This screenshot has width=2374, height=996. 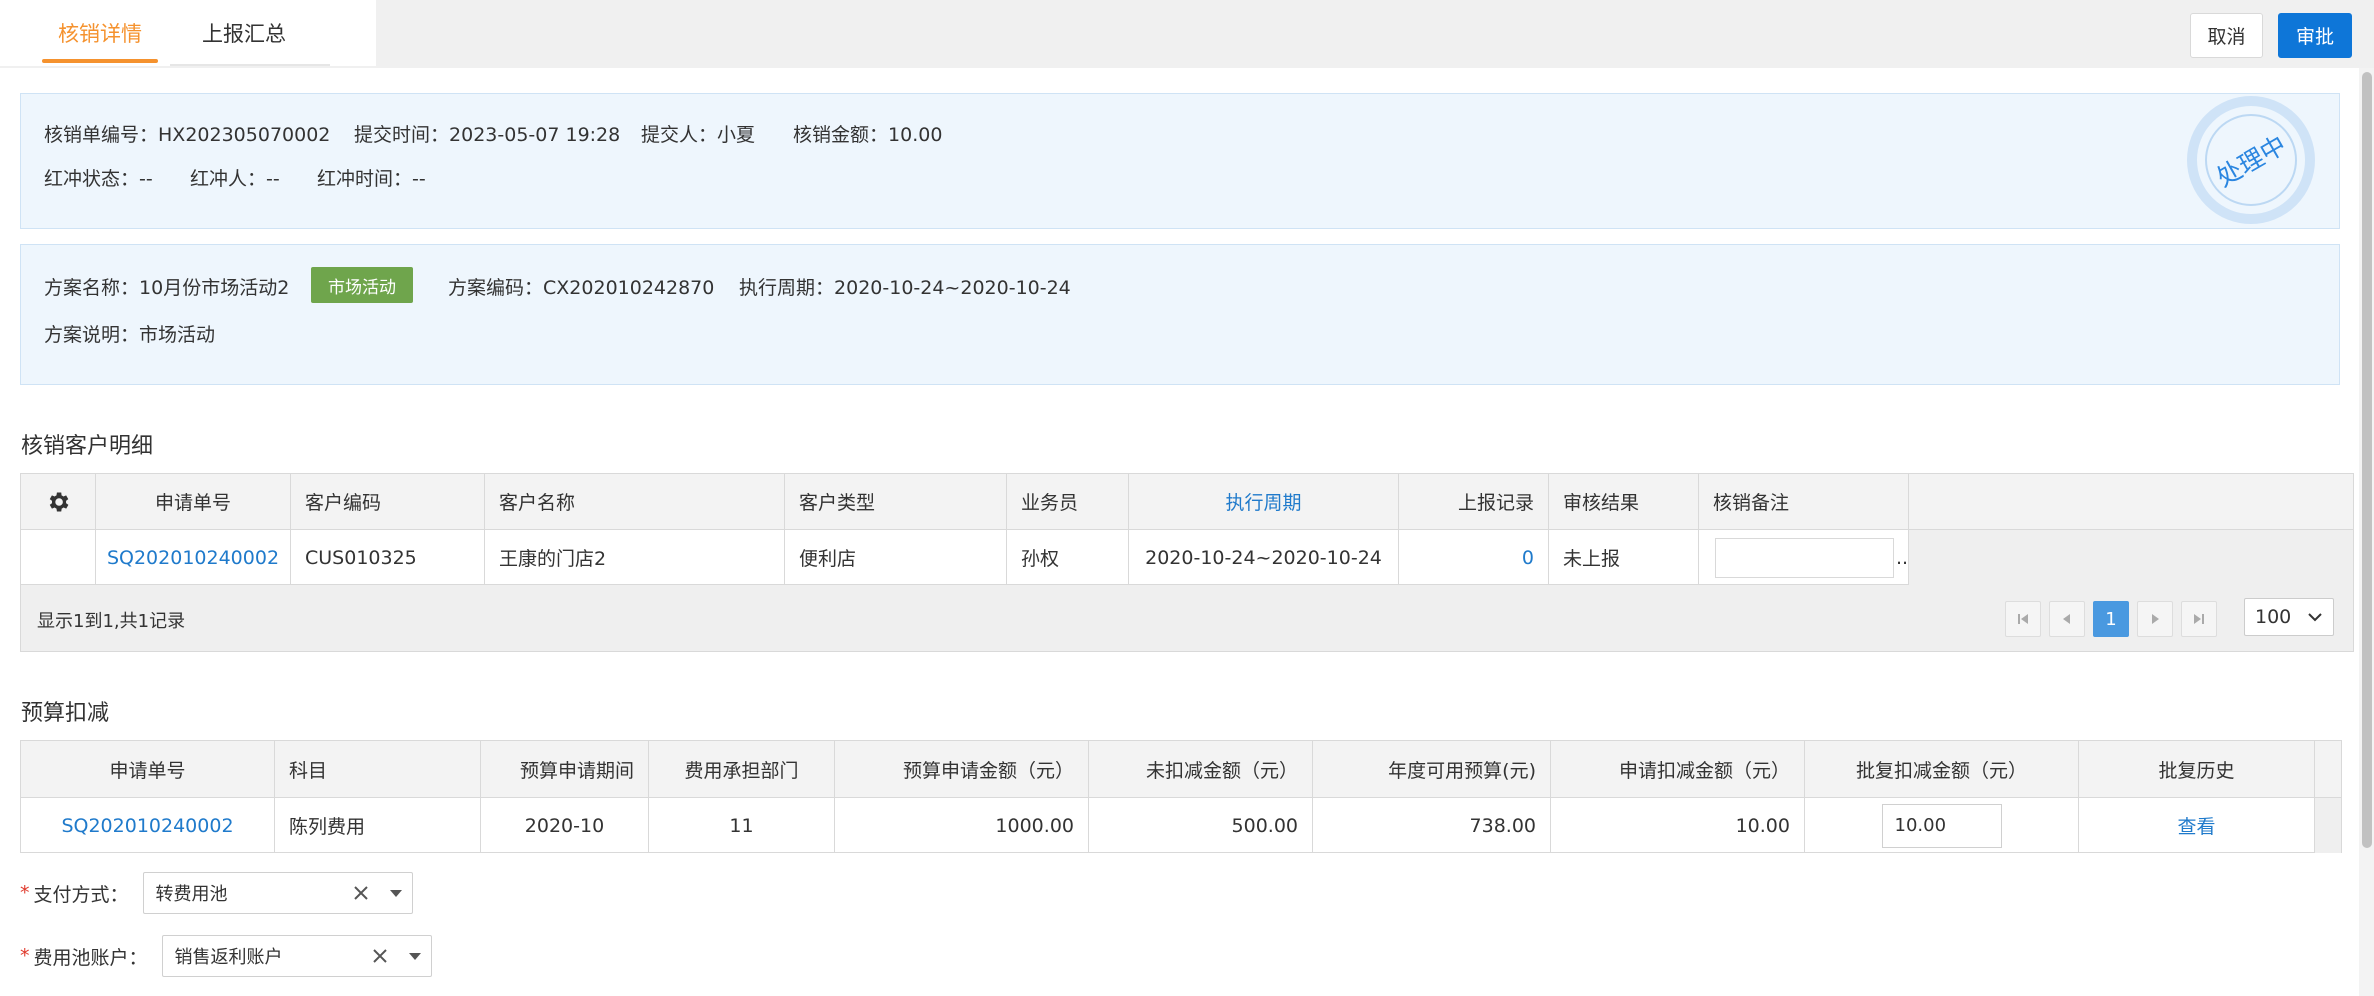 I want to click on page-size-select: 100, so click(x=2289, y=617).